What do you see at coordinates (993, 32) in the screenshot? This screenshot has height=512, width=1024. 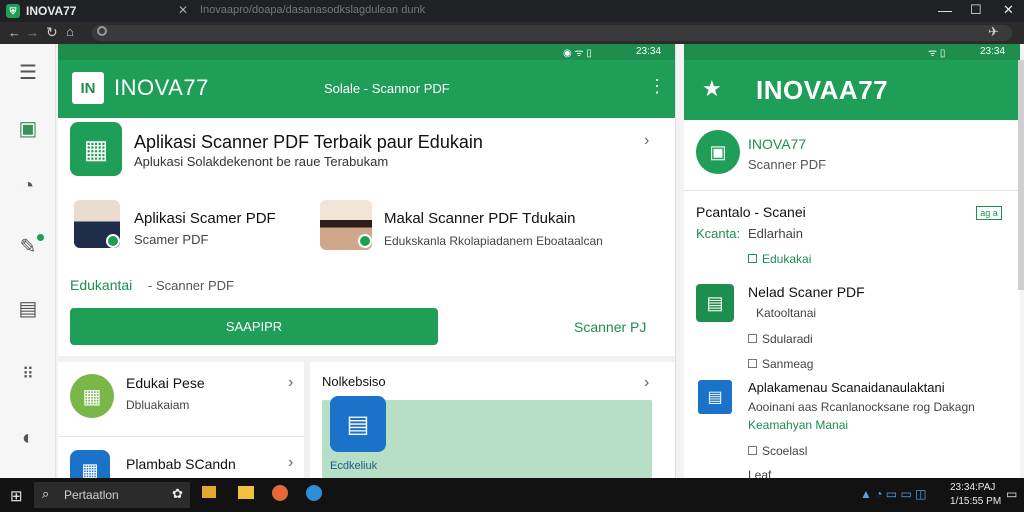 I see `extension-icon: ✈` at bounding box center [993, 32].